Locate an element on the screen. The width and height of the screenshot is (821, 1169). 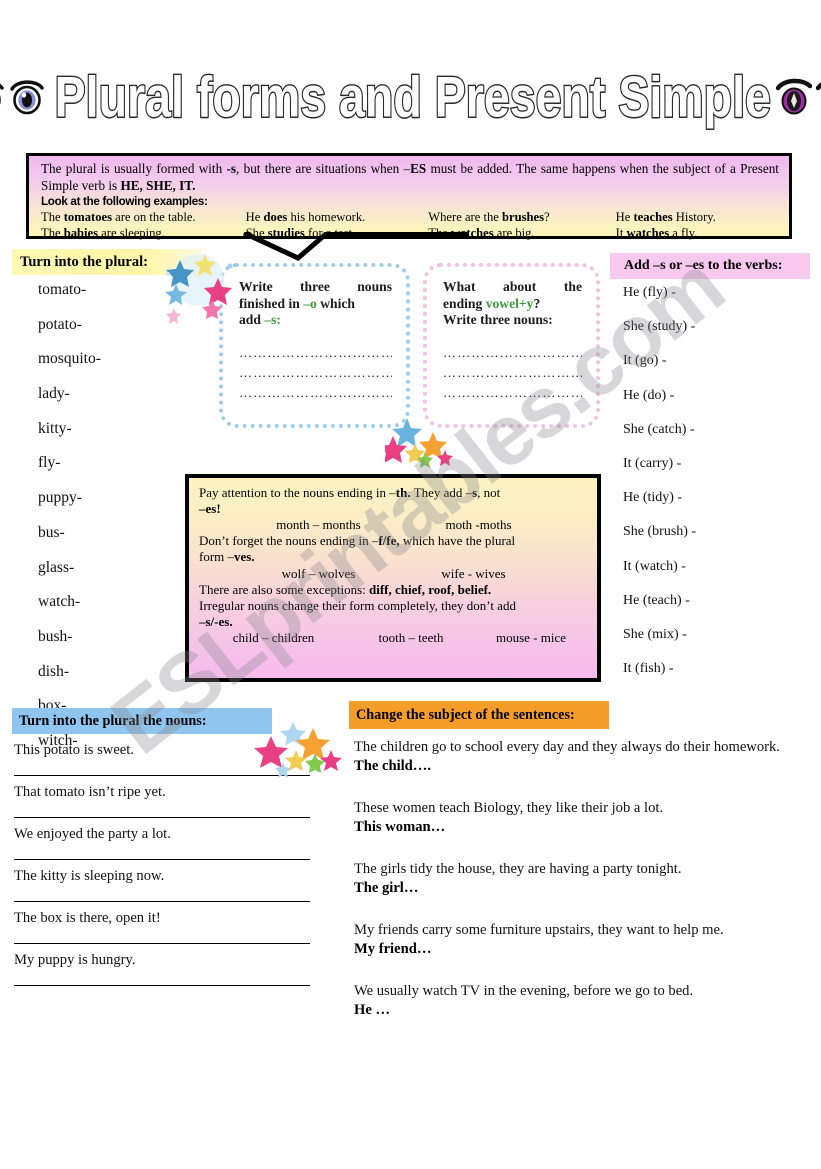
list-item: This potato is sweet. is located at coordinates (164, 759).